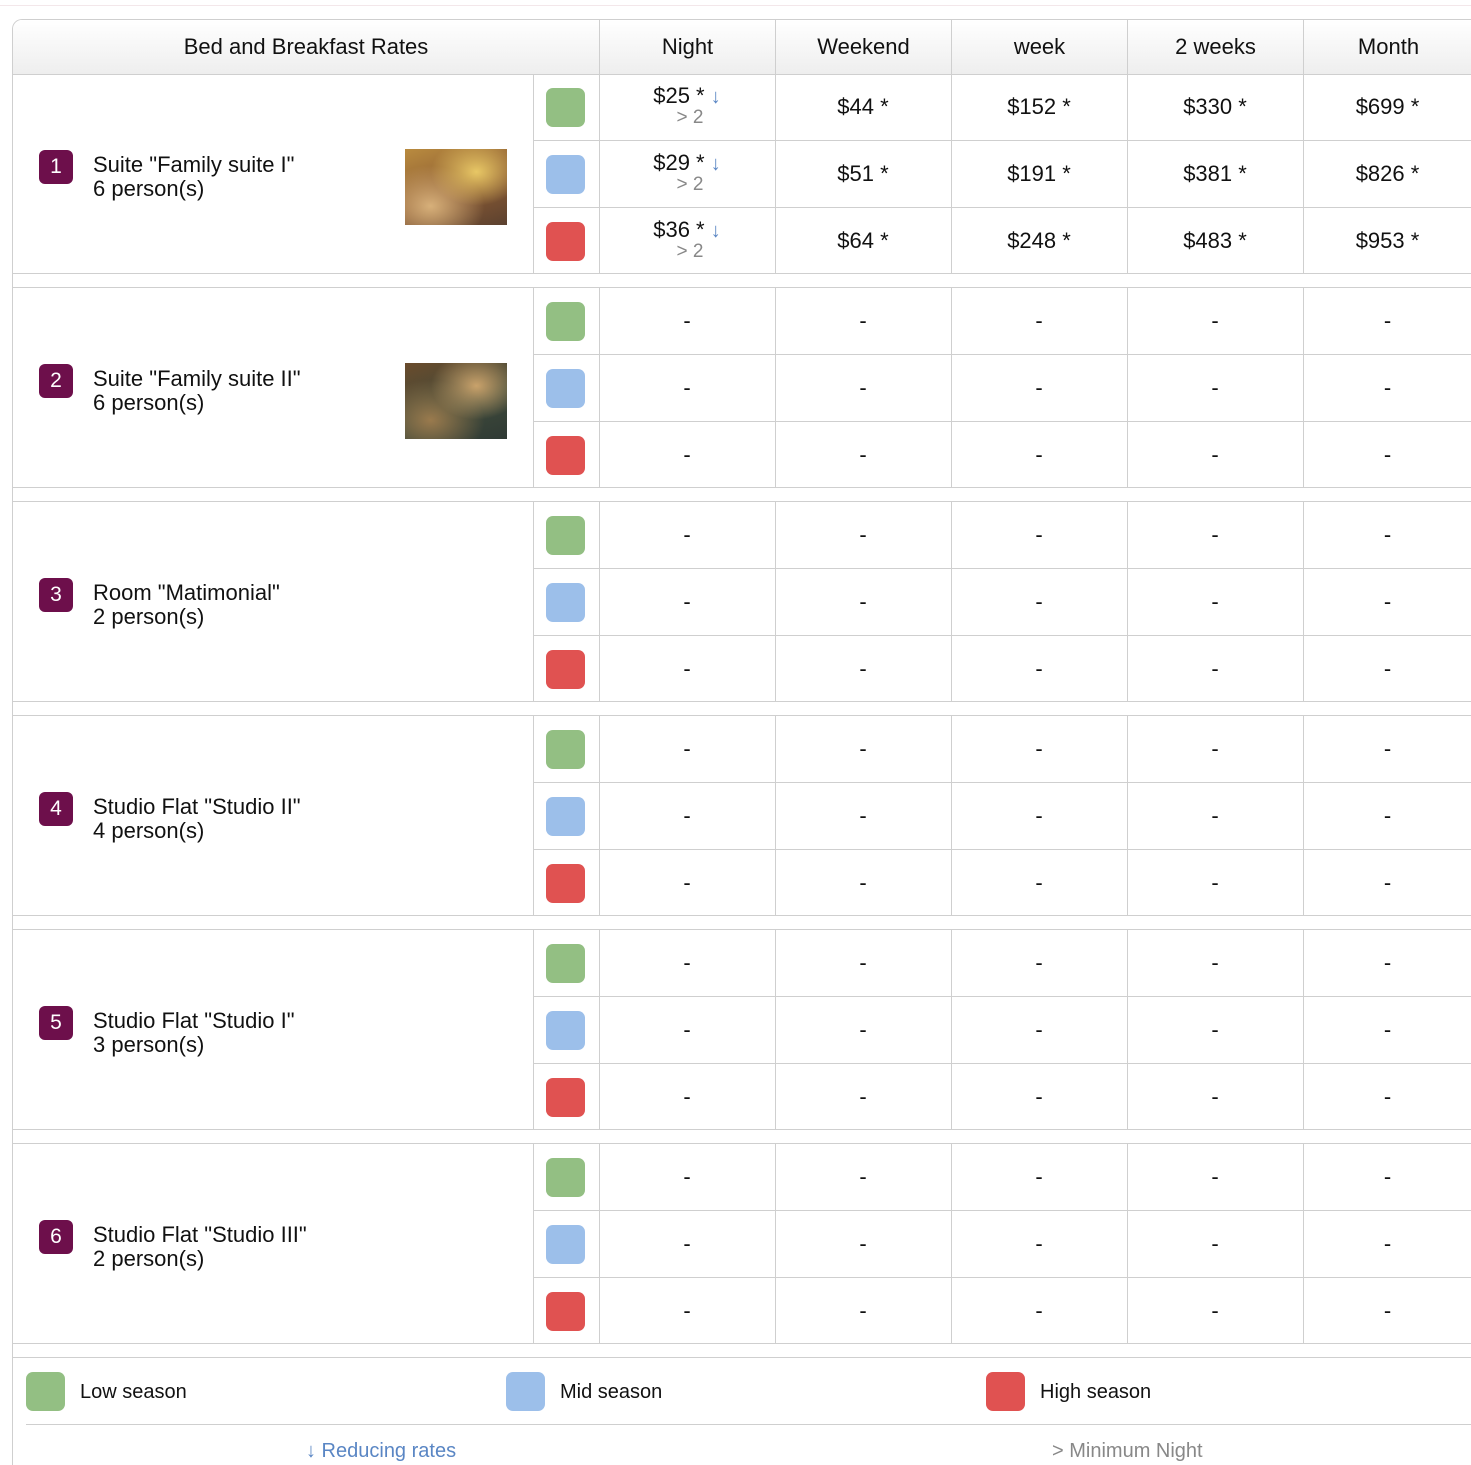 The height and width of the screenshot is (1465, 1471). Describe the element at coordinates (197, 379) in the screenshot. I see `room-name: Suite "Family suite II"` at that location.